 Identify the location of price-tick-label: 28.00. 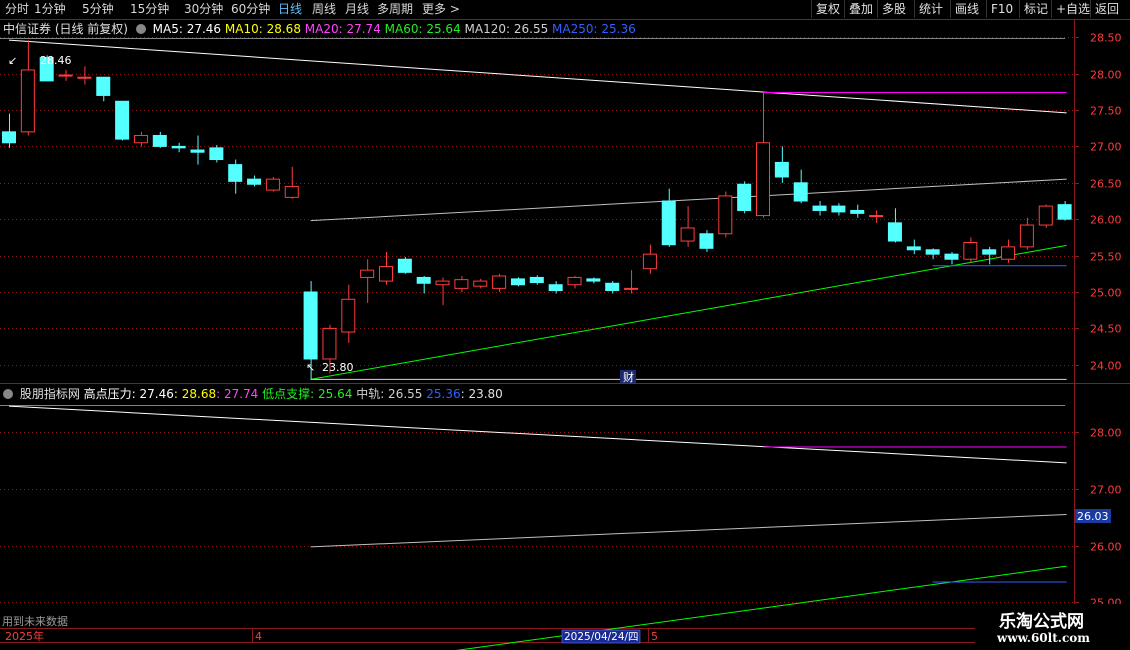
(1106, 75).